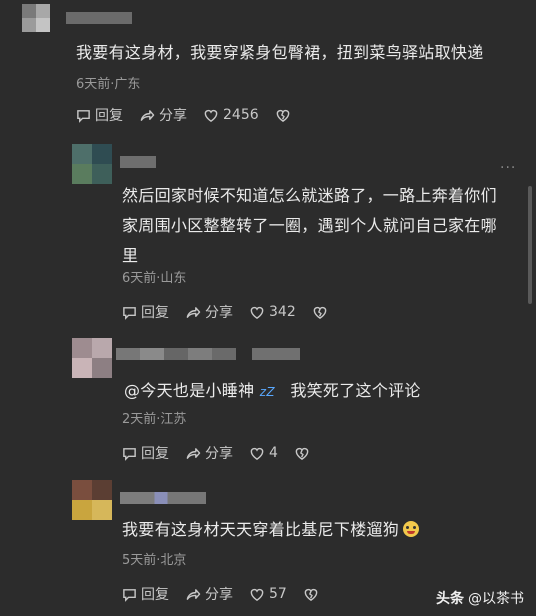 This screenshot has height=616, width=536. What do you see at coordinates (130, 255) in the screenshot?
I see `comment-text-line: 里` at bounding box center [130, 255].